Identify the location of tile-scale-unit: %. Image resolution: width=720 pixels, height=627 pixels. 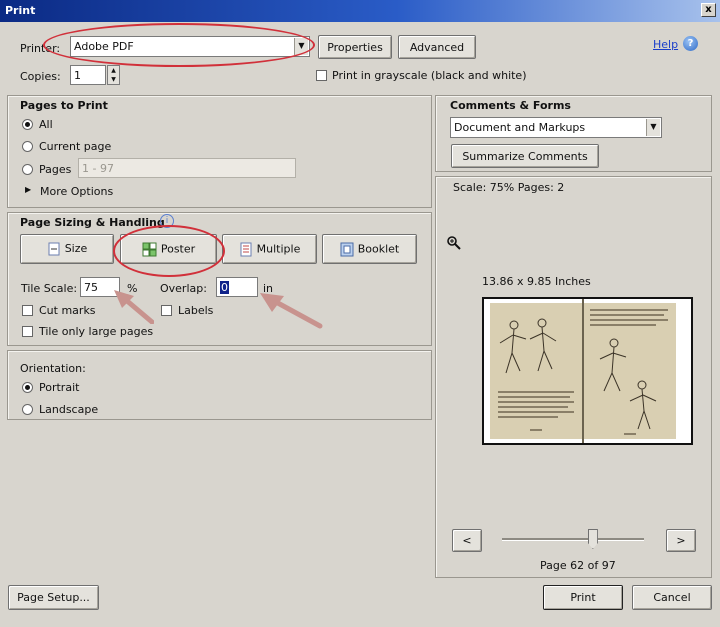
(132, 288).